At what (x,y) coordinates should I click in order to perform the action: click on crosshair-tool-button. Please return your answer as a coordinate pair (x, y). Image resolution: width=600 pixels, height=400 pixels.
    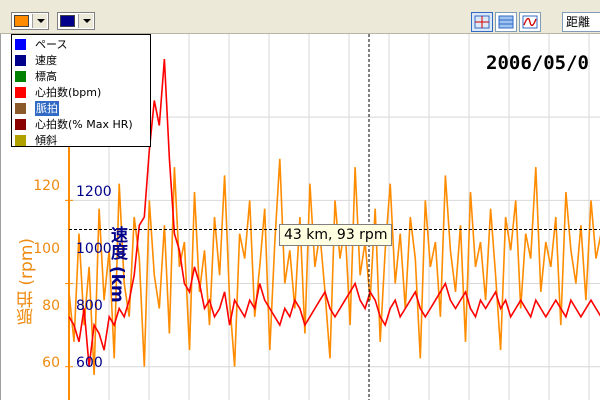
    Looking at the image, I should click on (482, 22).